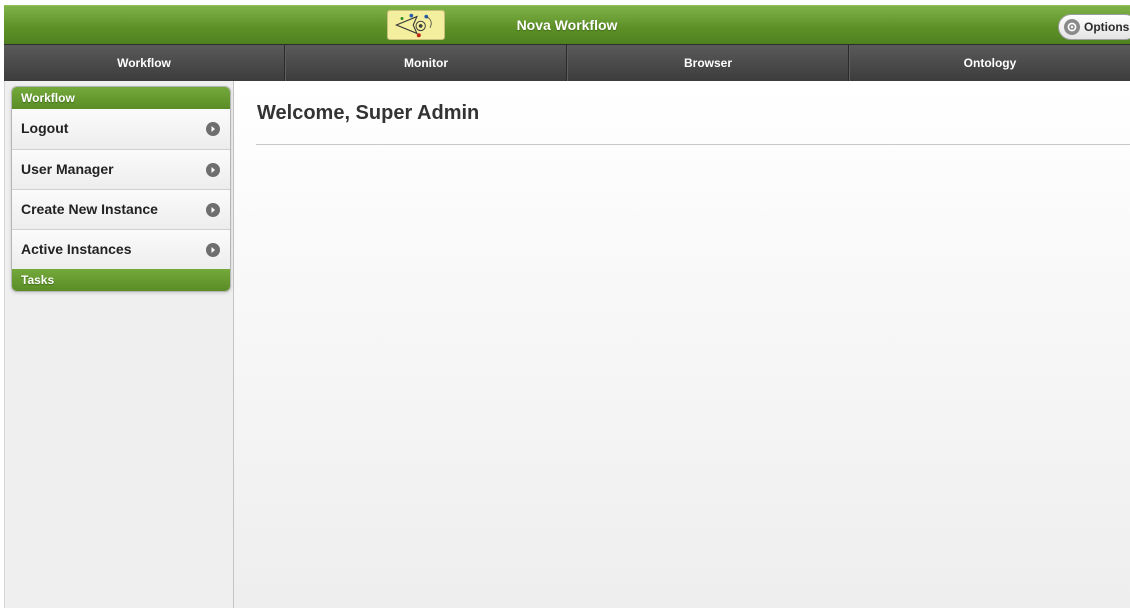  I want to click on options-button: Options, so click(1094, 27).